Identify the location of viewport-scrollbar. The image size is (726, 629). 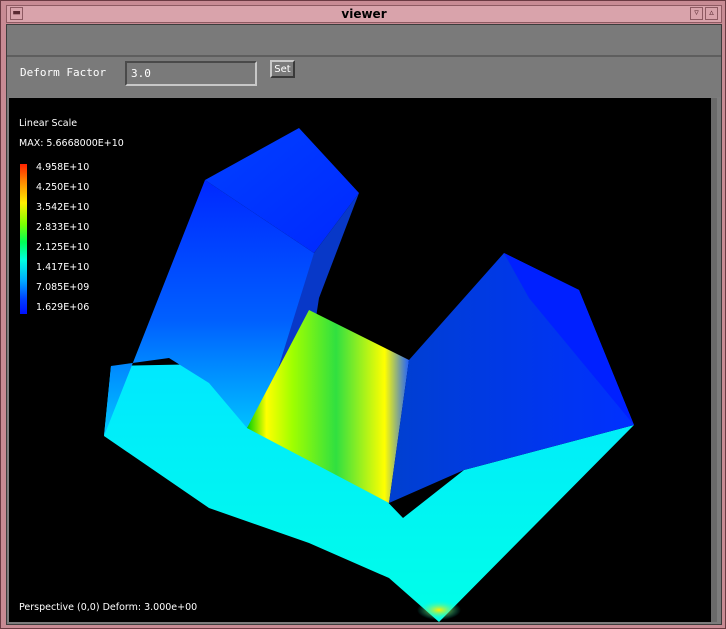
(714, 360).